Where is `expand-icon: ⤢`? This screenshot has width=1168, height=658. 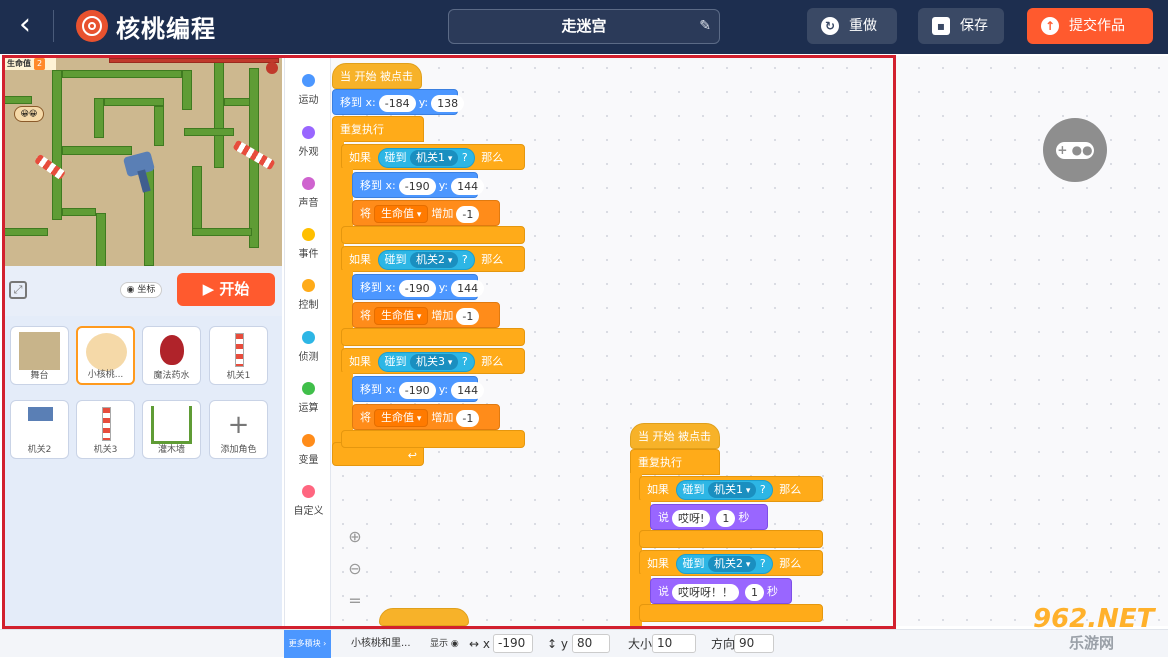 expand-icon: ⤢ is located at coordinates (18, 290).